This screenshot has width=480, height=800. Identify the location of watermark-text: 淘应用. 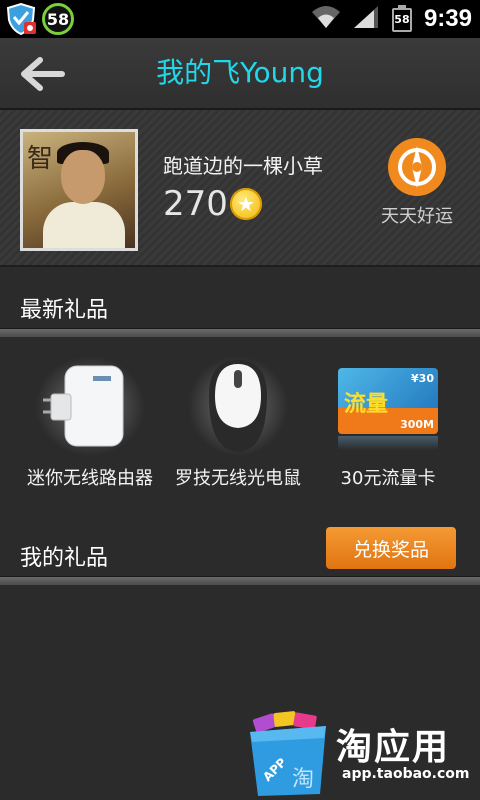
(393, 747).